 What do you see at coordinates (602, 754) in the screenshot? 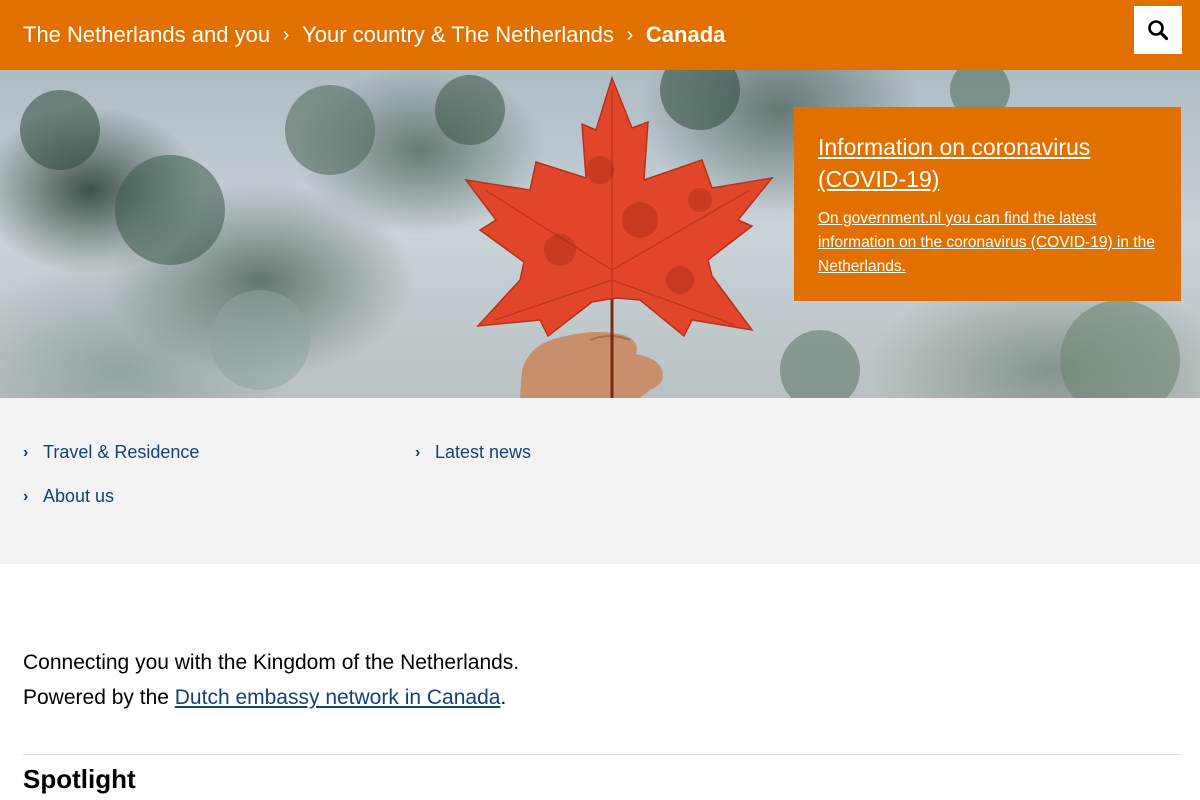
I see `section-divider` at bounding box center [602, 754].